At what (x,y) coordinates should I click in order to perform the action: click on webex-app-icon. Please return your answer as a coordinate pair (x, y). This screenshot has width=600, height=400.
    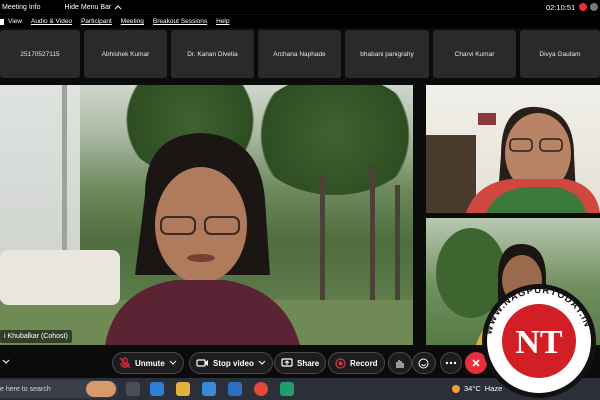
    Looking at the image, I should click on (287, 389).